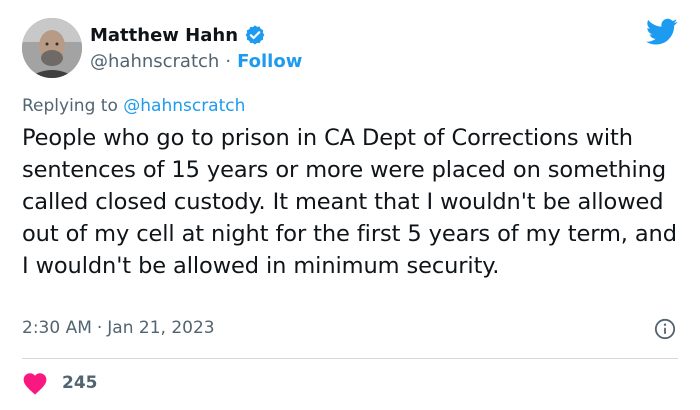 Image resolution: width=700 pixels, height=410 pixels. I want to click on avatar-image, so click(52, 48).